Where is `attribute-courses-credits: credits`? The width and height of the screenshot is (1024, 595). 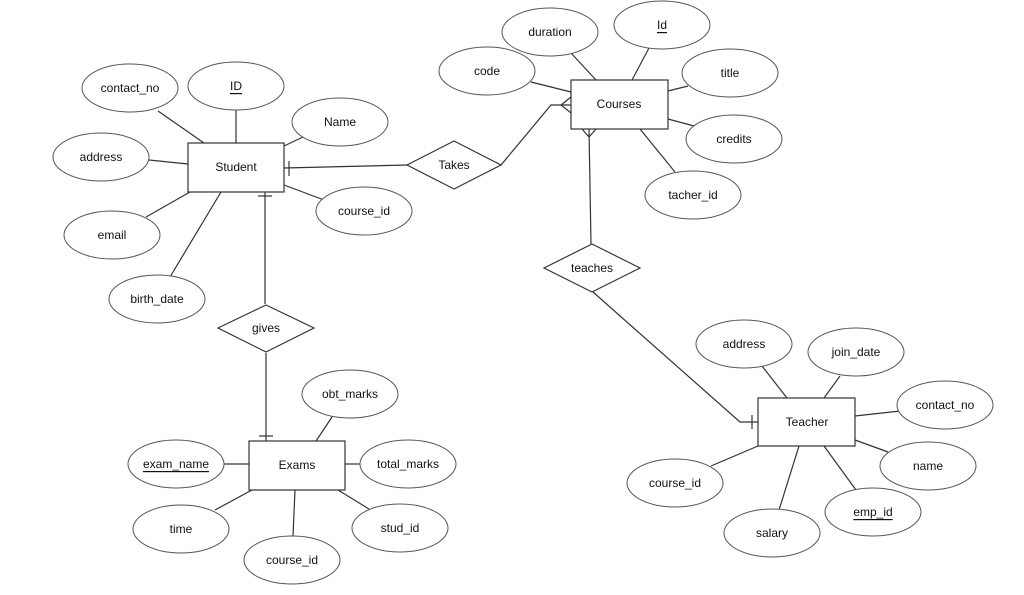 attribute-courses-credits: credits is located at coordinates (734, 139).